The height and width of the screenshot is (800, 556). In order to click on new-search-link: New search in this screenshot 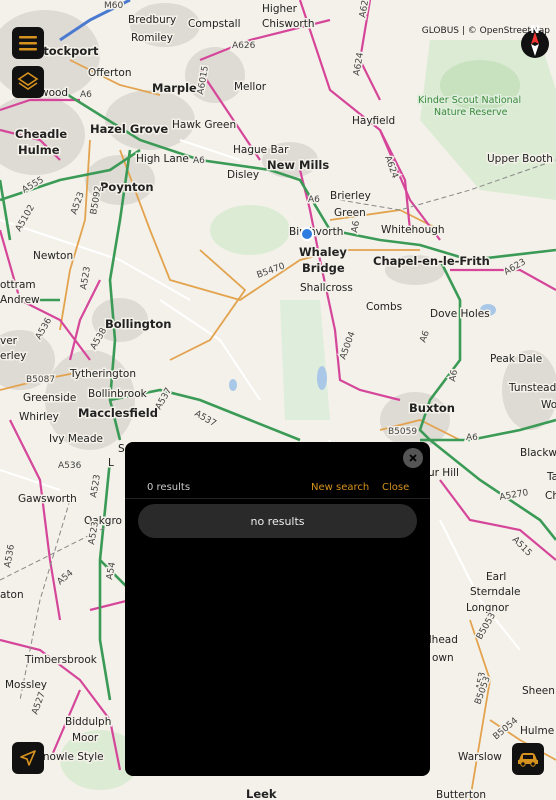, I will do `click(340, 487)`.